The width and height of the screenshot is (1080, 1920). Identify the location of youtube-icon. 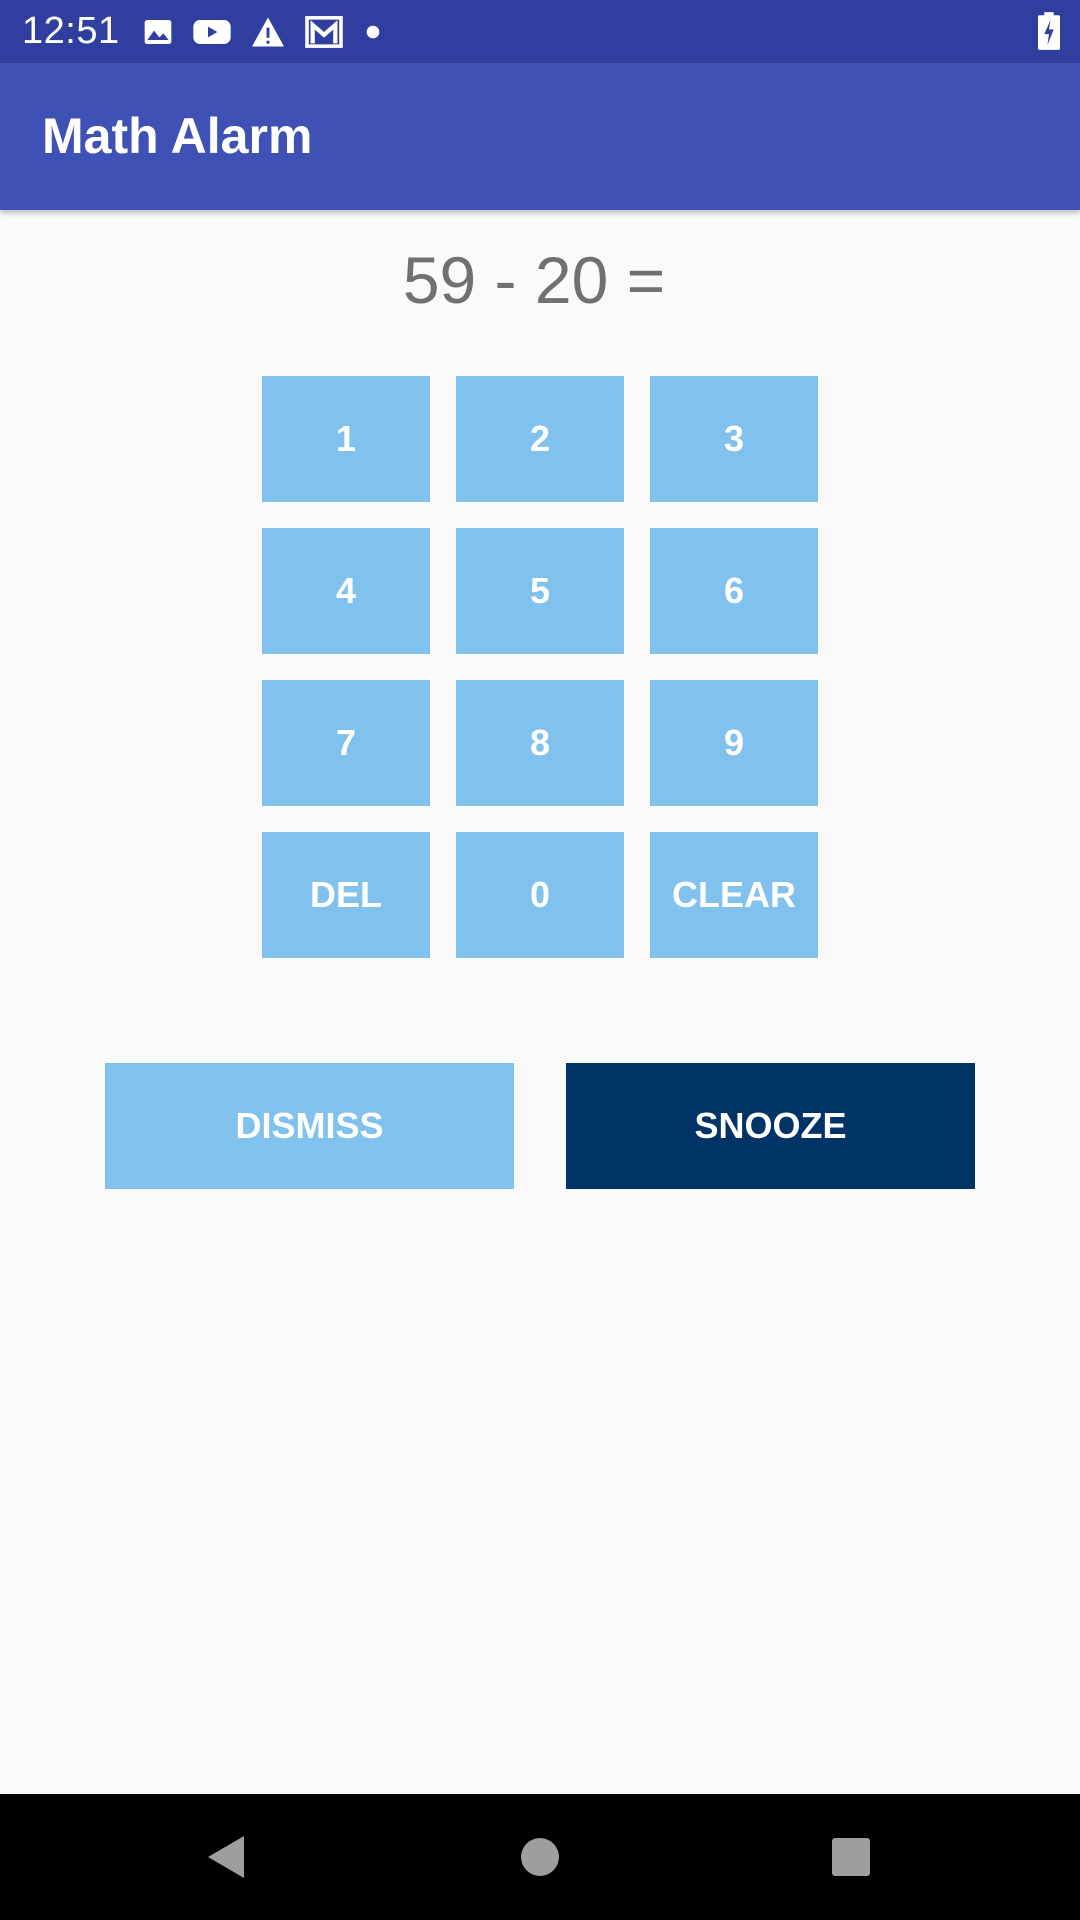
(212, 32).